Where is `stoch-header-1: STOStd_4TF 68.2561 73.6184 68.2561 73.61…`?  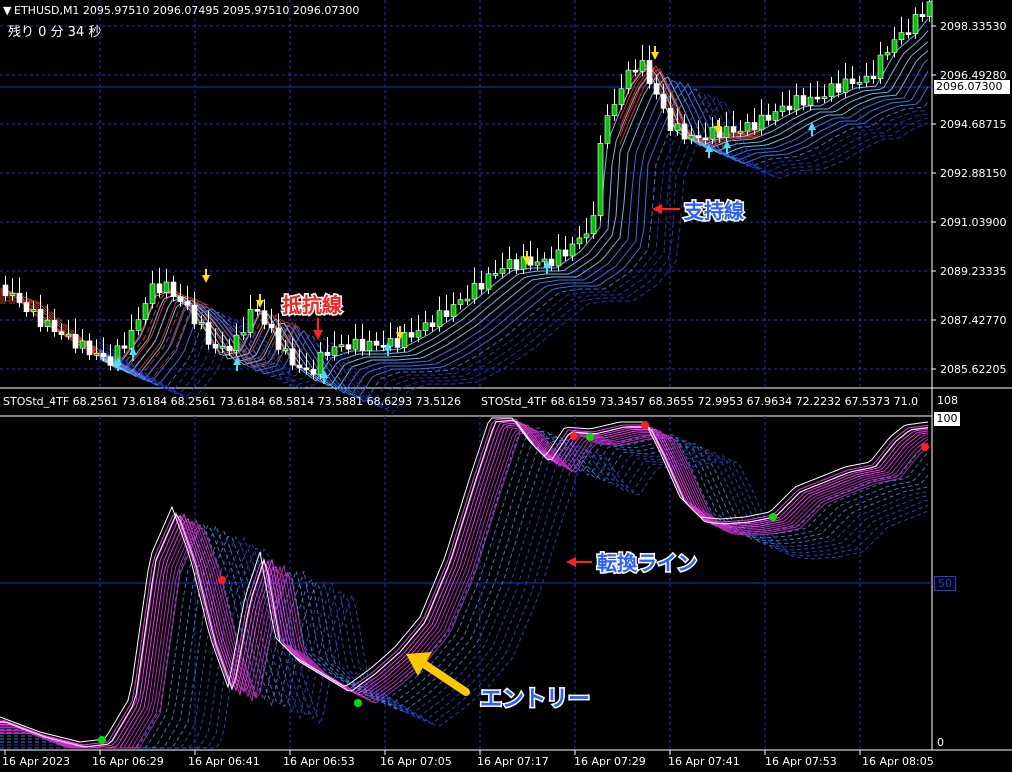 stoch-header-1: STOStd_4TF 68.2561 73.6184 68.2561 73.61… is located at coordinates (232, 401).